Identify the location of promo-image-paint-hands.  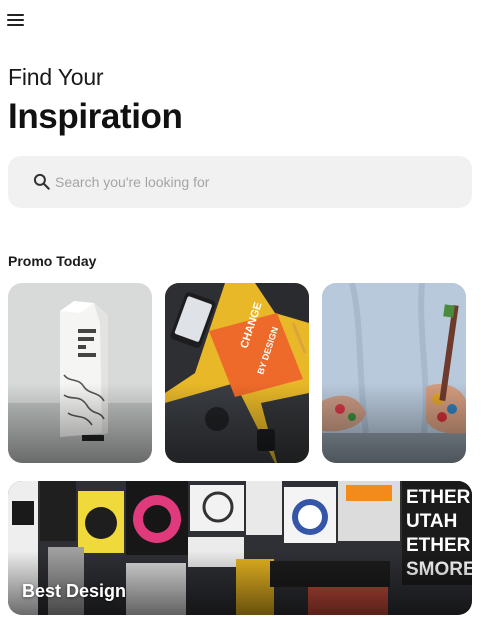
(394, 373).